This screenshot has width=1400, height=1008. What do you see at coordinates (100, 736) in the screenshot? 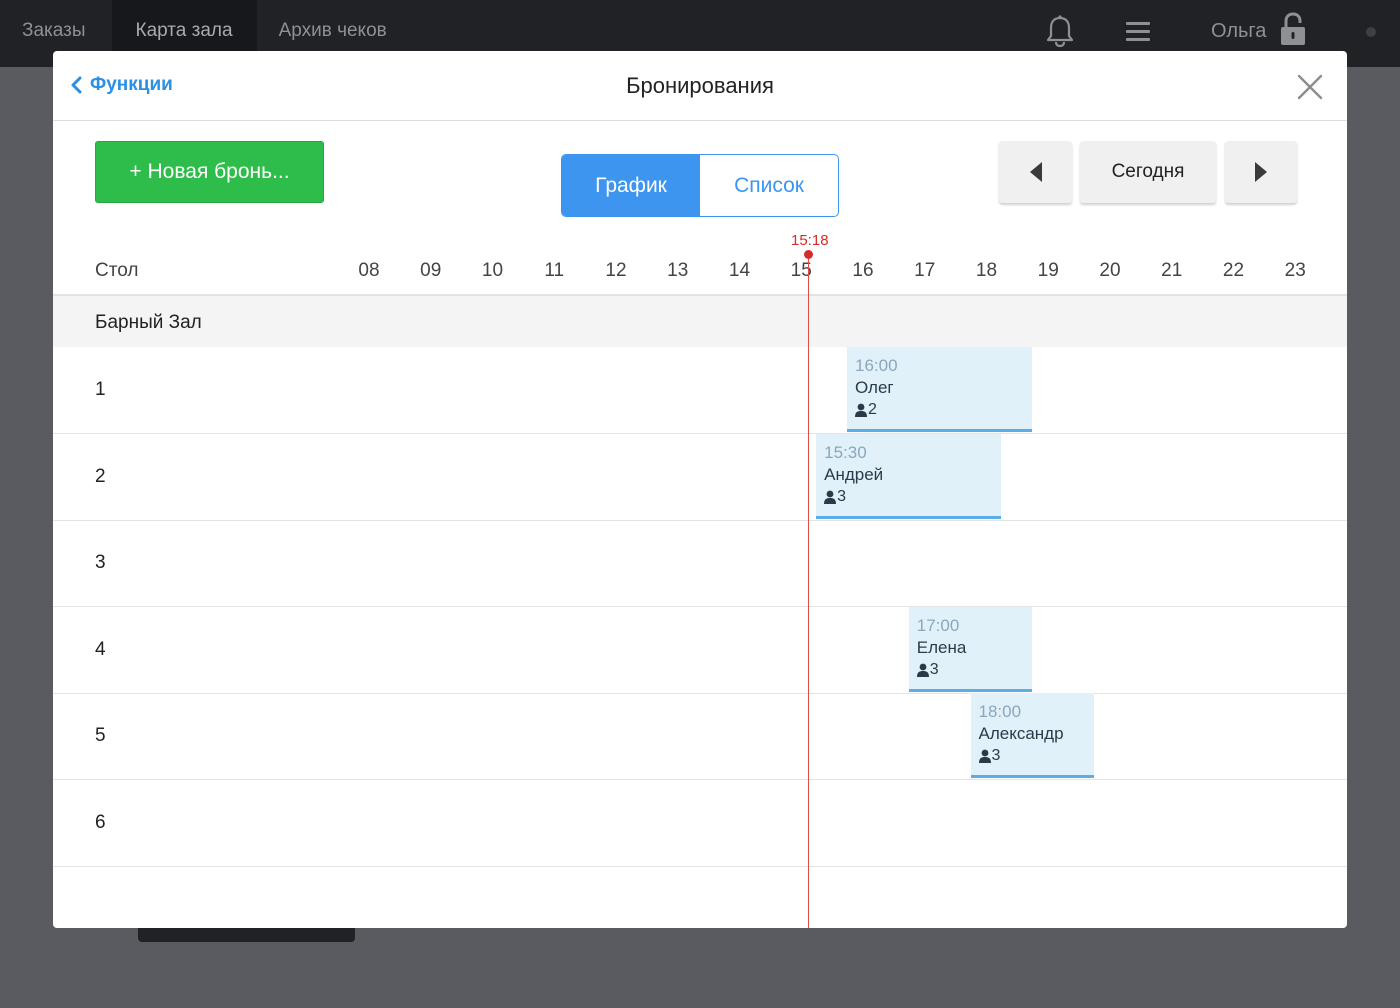
I see `table-number: 5` at bounding box center [100, 736].